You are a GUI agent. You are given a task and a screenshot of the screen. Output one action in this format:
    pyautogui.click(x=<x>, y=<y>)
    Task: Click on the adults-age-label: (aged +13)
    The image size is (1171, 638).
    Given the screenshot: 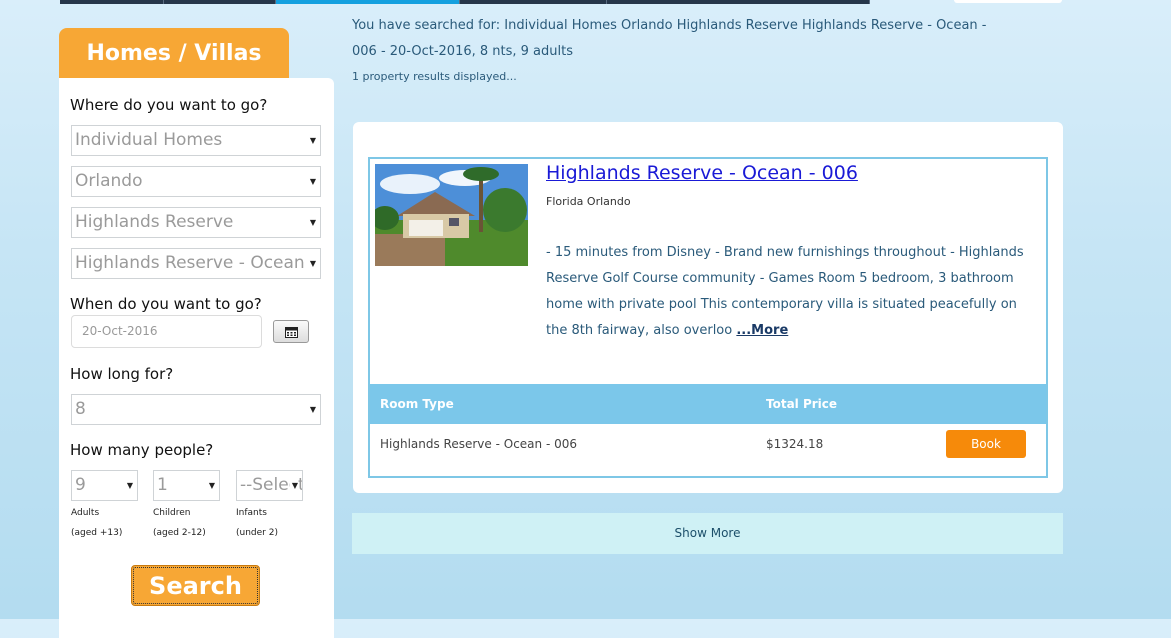 What is the action you would take?
    pyautogui.click(x=97, y=533)
    